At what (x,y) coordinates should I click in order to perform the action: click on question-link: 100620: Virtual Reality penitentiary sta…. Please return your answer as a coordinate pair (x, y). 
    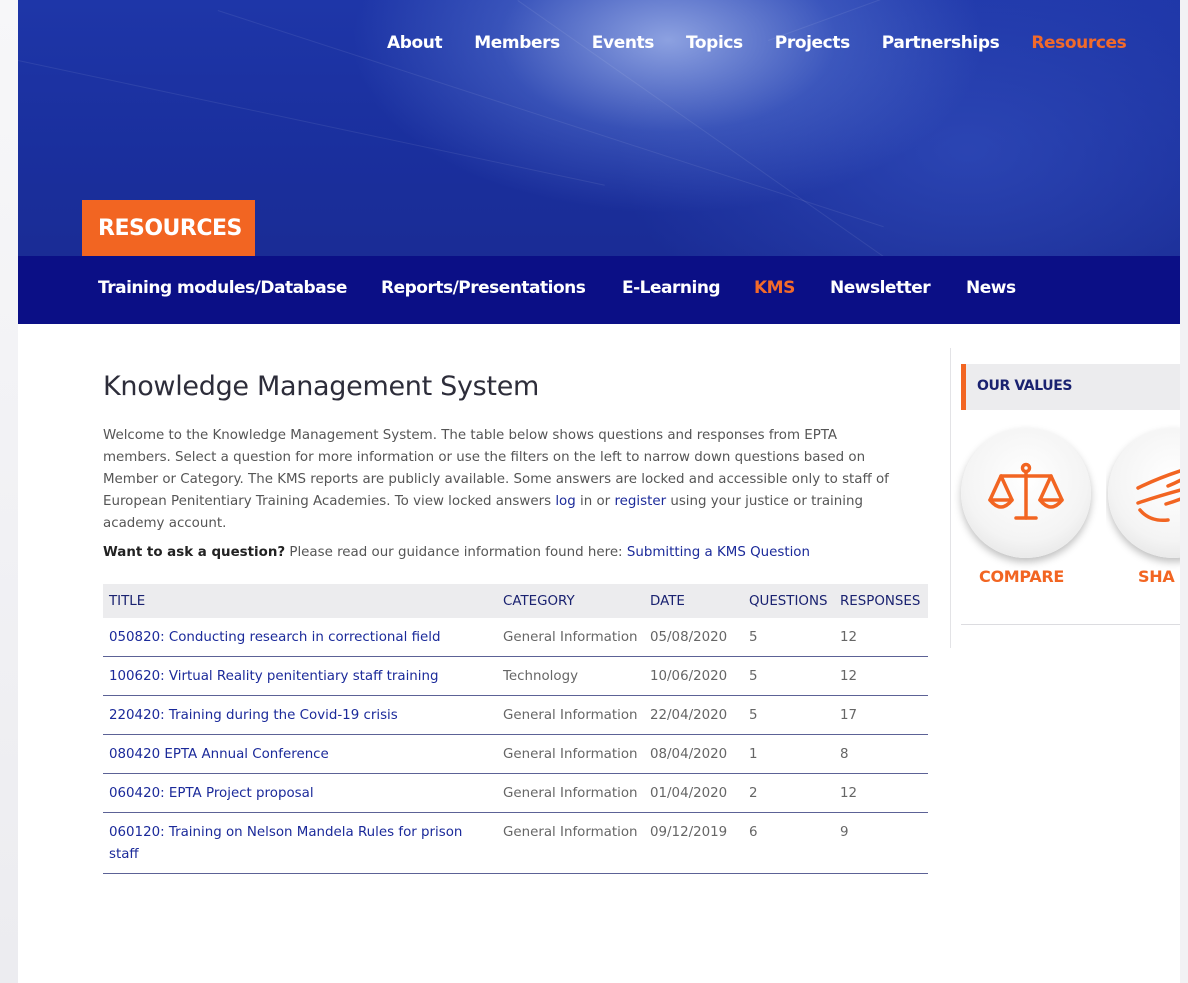
    Looking at the image, I should click on (274, 676).